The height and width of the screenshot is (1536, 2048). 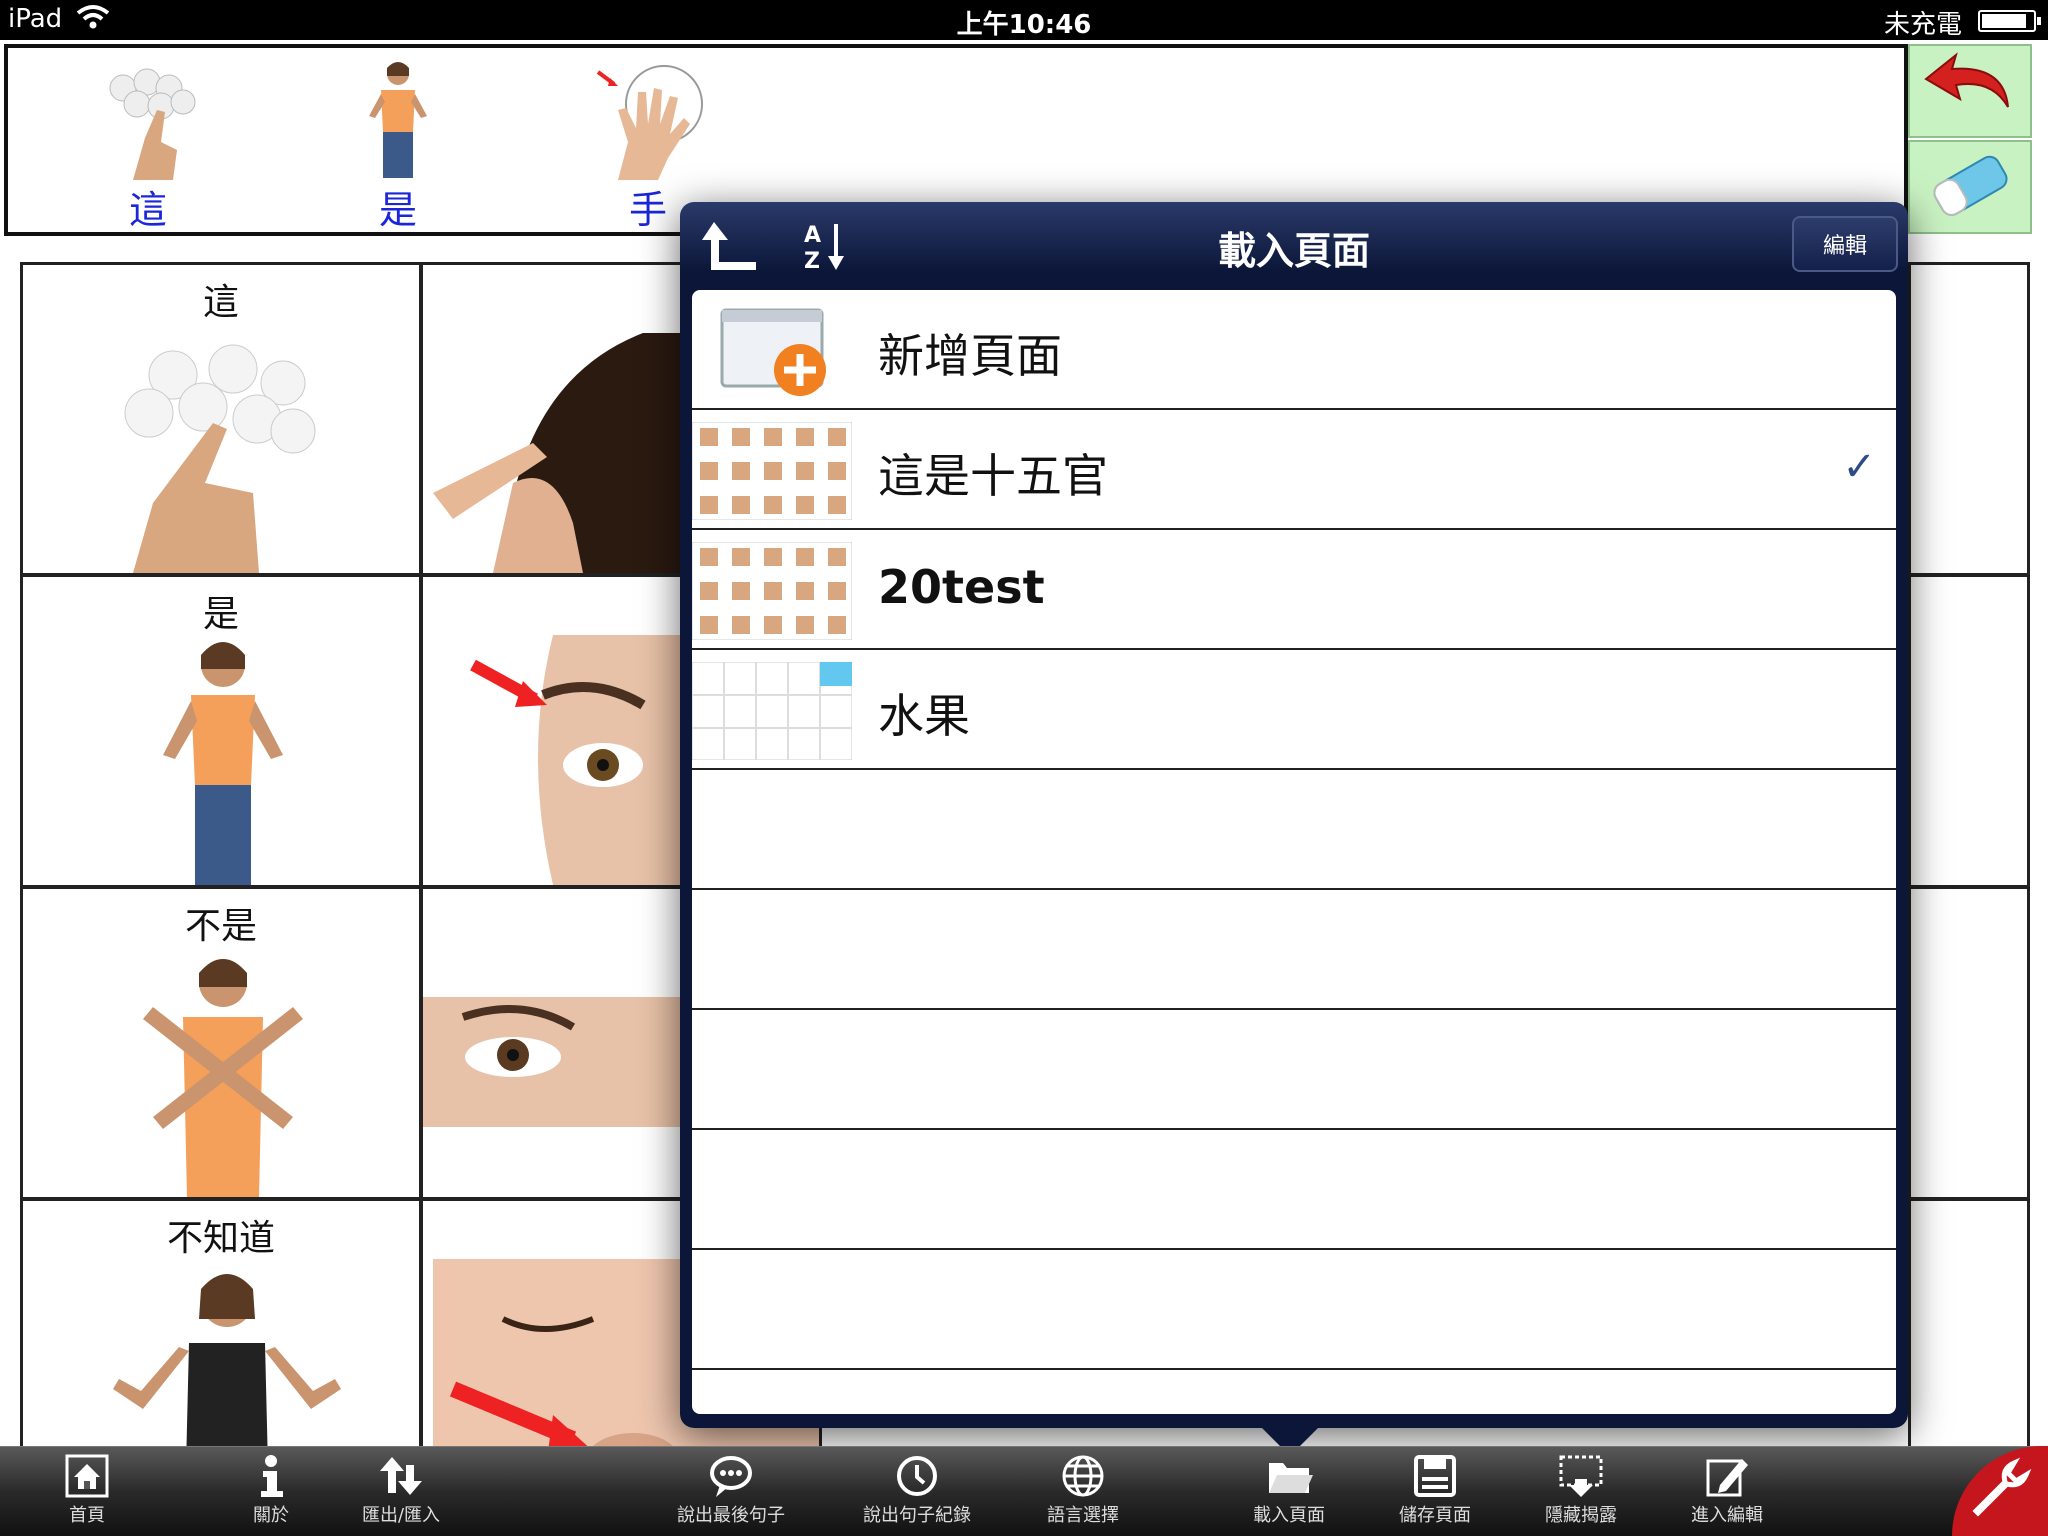 I want to click on toolbar-load-page-button: 載入頁面, so click(x=1289, y=1491).